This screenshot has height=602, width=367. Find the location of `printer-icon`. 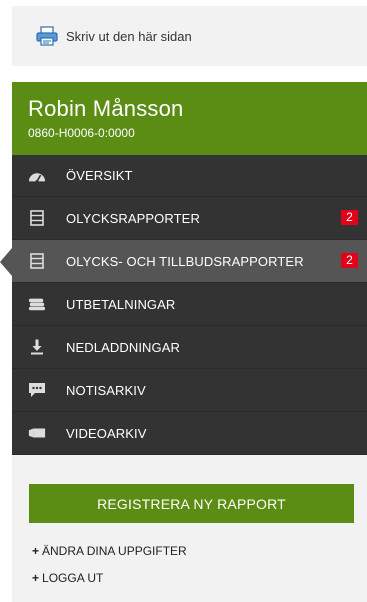

printer-icon is located at coordinates (47, 36).